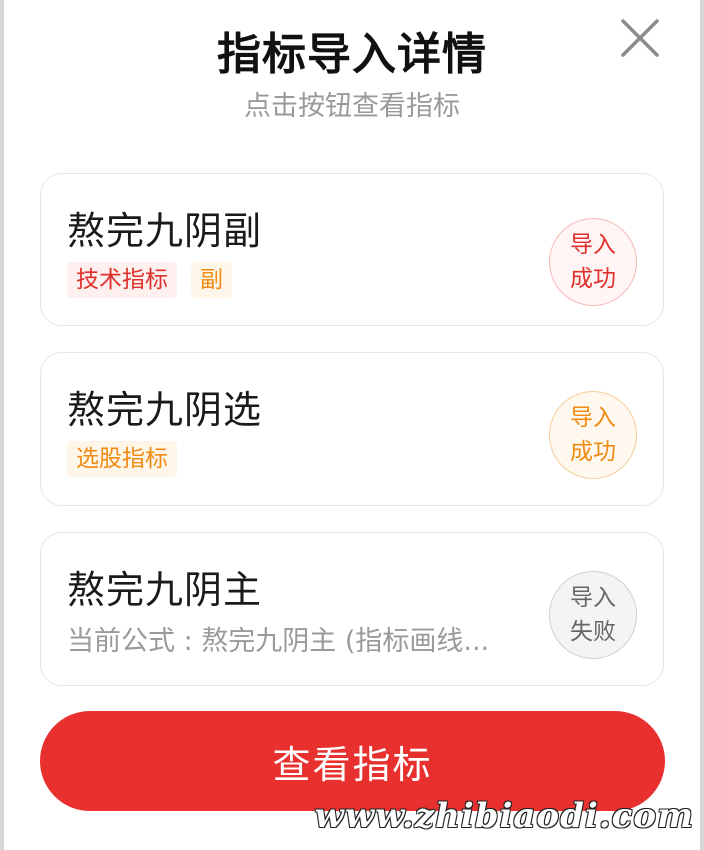 The height and width of the screenshot is (850, 704). What do you see at coordinates (211, 280) in the screenshot?
I see `tag-indicator-position: 副` at bounding box center [211, 280].